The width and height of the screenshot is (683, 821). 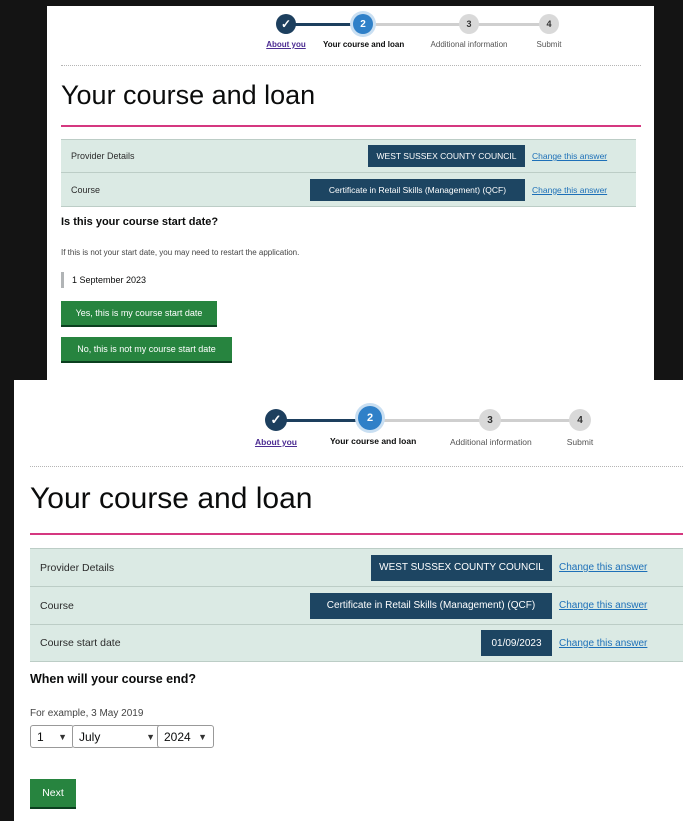 I want to click on question-heading: When will your course end?, so click(x=113, y=679).